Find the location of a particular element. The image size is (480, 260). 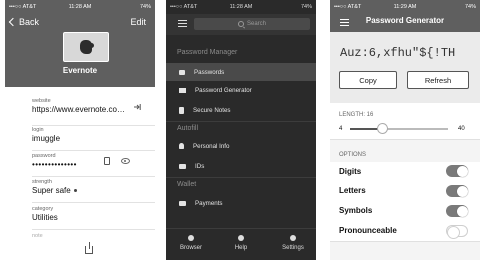

options-header: OPTIONS is located at coordinates (353, 155).